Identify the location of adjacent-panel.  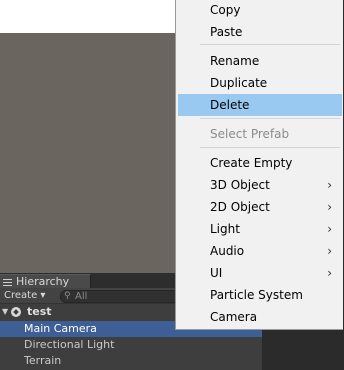
(303, 350).